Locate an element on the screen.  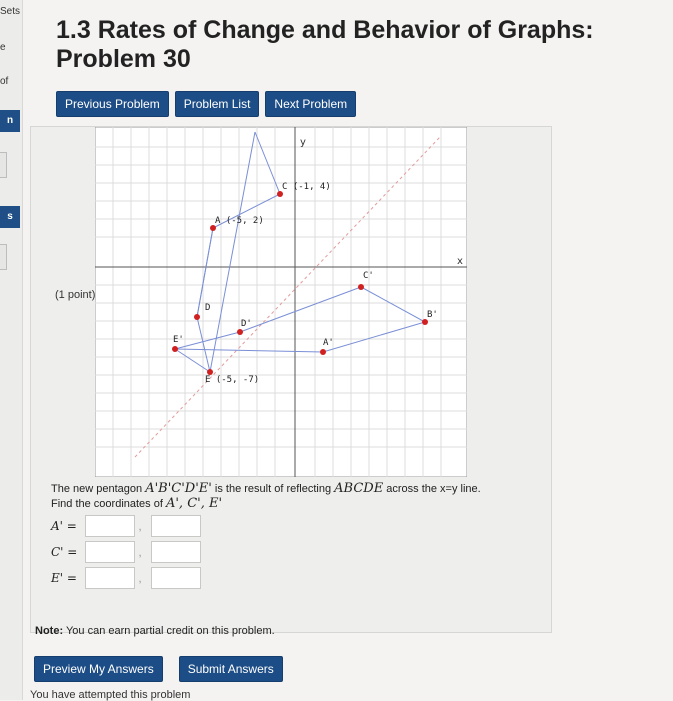
y-axis-label: y is located at coordinates (303, 142).